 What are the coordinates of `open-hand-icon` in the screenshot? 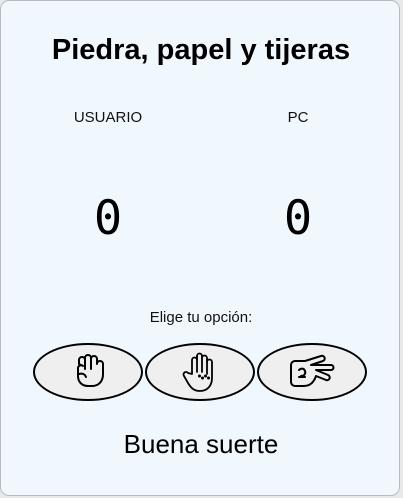 It's located at (197, 372).